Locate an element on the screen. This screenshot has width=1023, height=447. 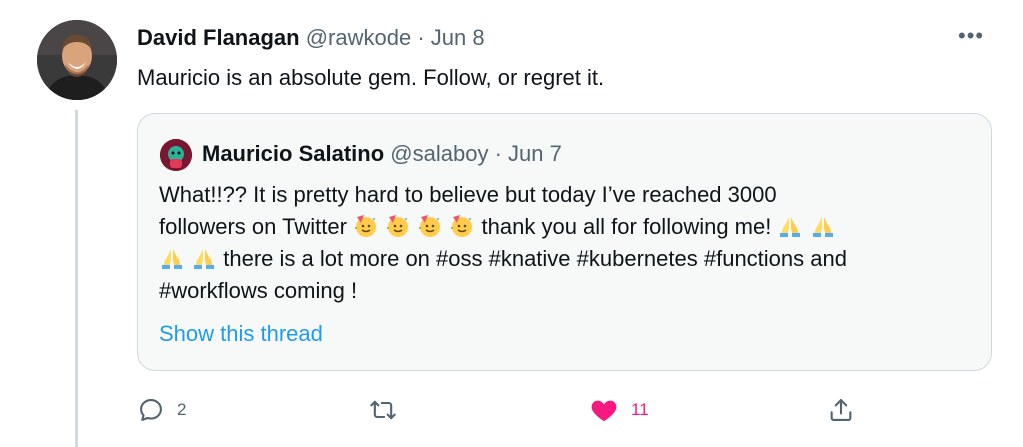
quoted-author-name: Mauricio Salatino is located at coordinates (293, 153).